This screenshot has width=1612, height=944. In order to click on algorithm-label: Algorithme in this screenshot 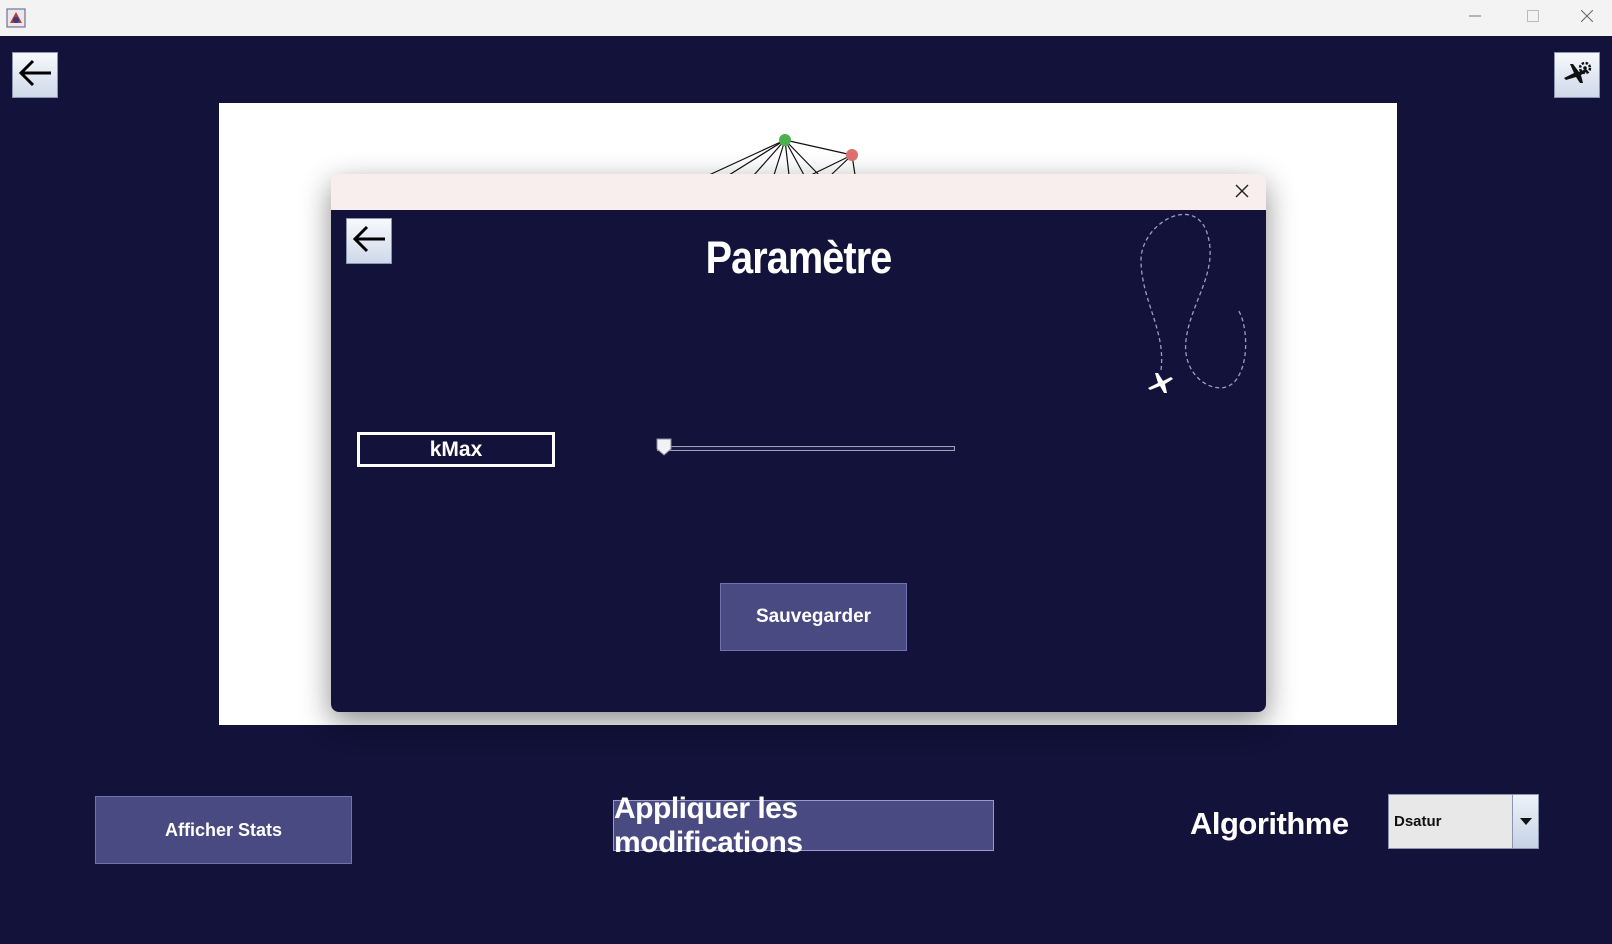, I will do `click(1269, 823)`.